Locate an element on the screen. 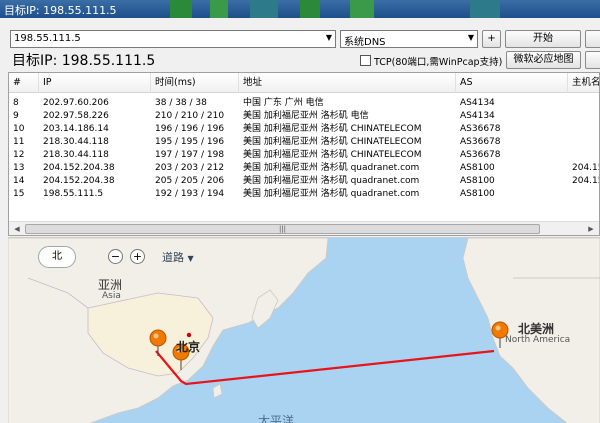 The width and height of the screenshot is (600, 423). table-header: # IP 时间(ms) 地址 AS 主机名 is located at coordinates (304, 83).